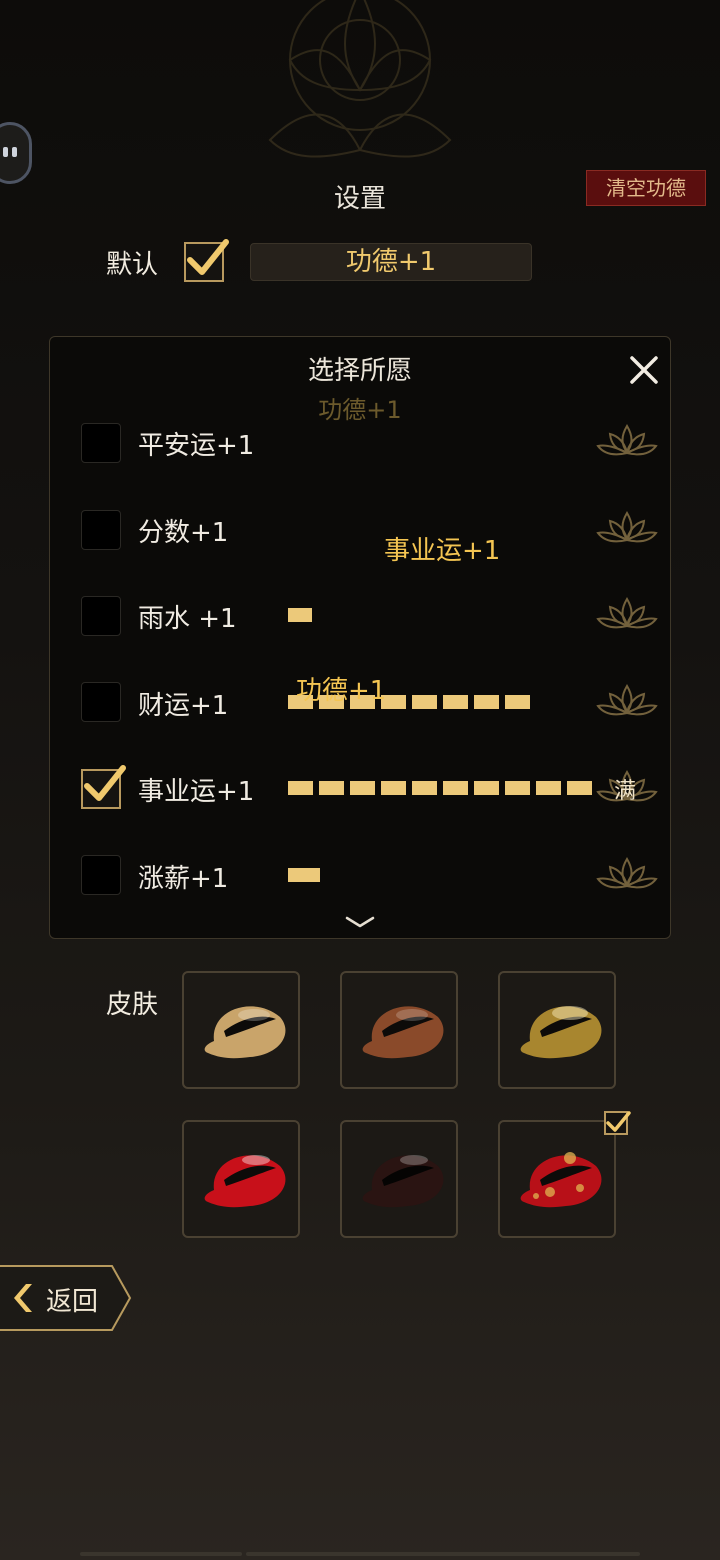 The image size is (720, 1560). I want to click on assistant-bubble, so click(16, 153).